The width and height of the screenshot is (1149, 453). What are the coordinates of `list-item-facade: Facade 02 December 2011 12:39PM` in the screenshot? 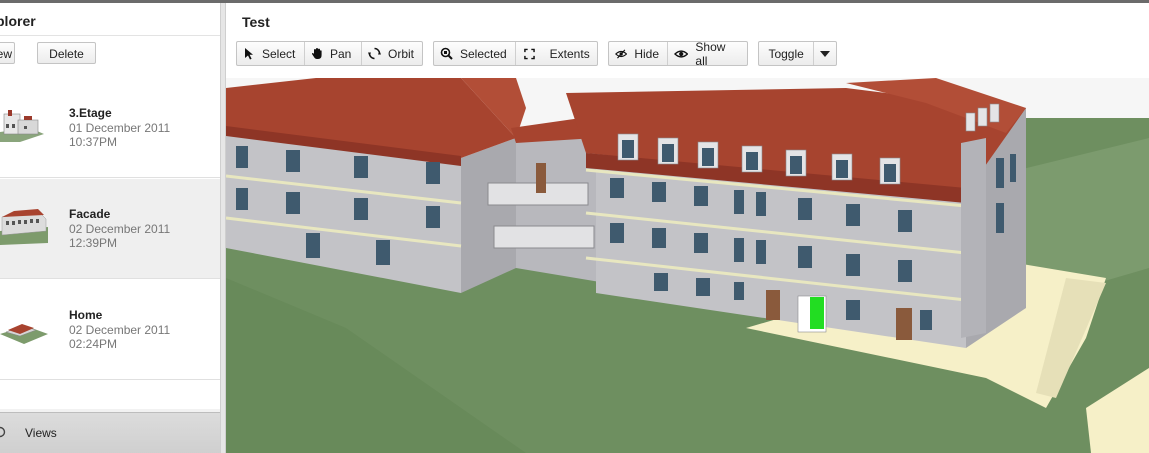 It's located at (110, 229).